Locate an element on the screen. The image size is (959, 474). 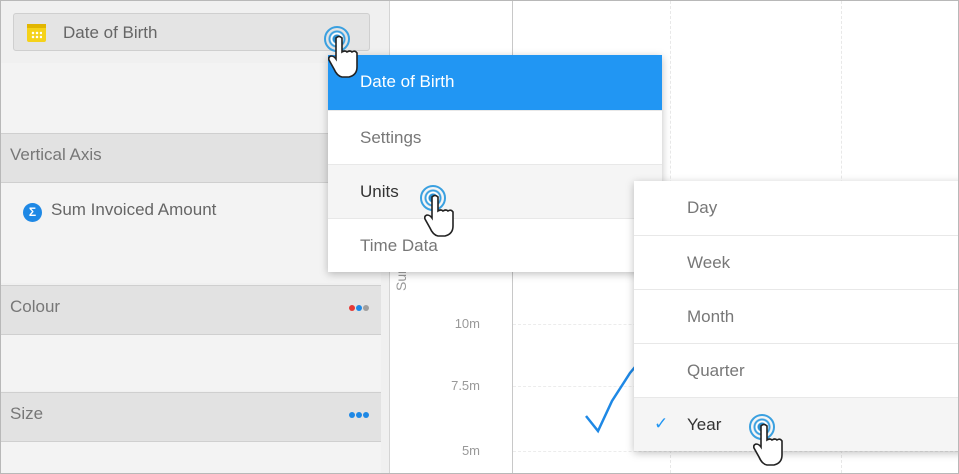
size-dots-icon is located at coordinates (358, 415).